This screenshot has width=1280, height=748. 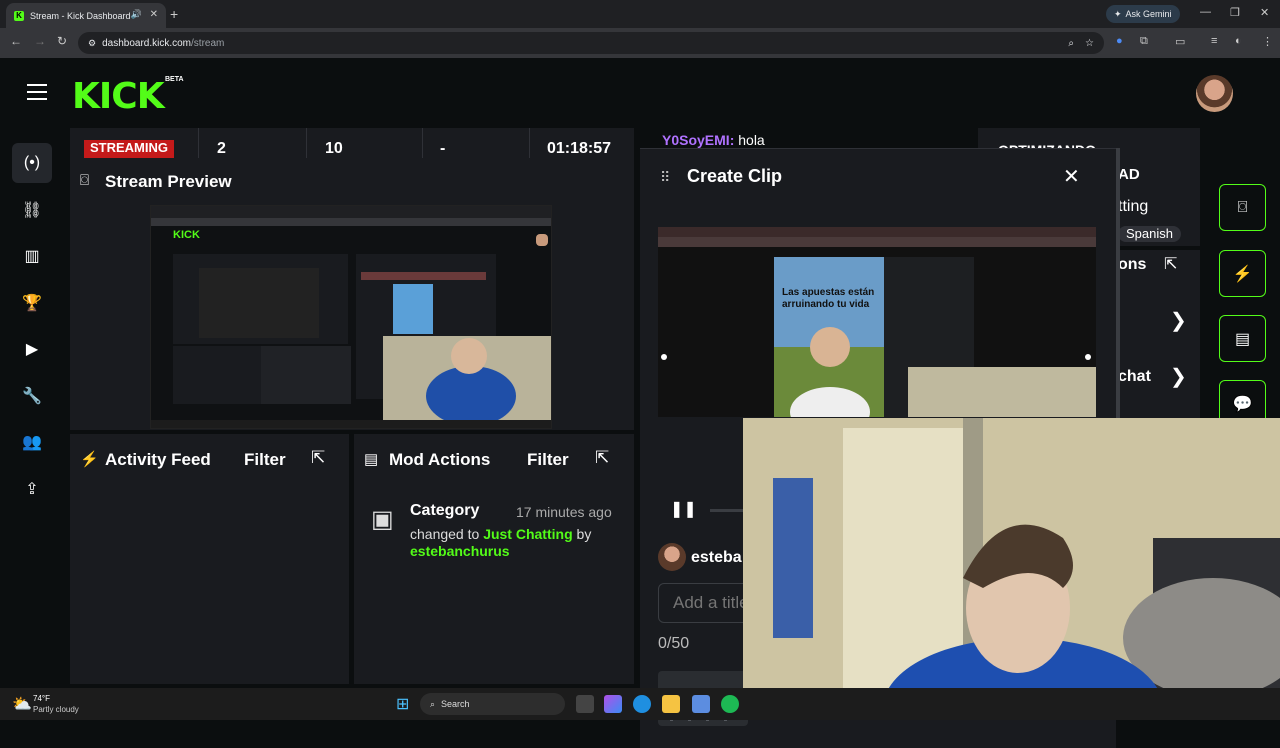 I want to click on taskbar-search: ⌕ Search, so click(x=492, y=704).